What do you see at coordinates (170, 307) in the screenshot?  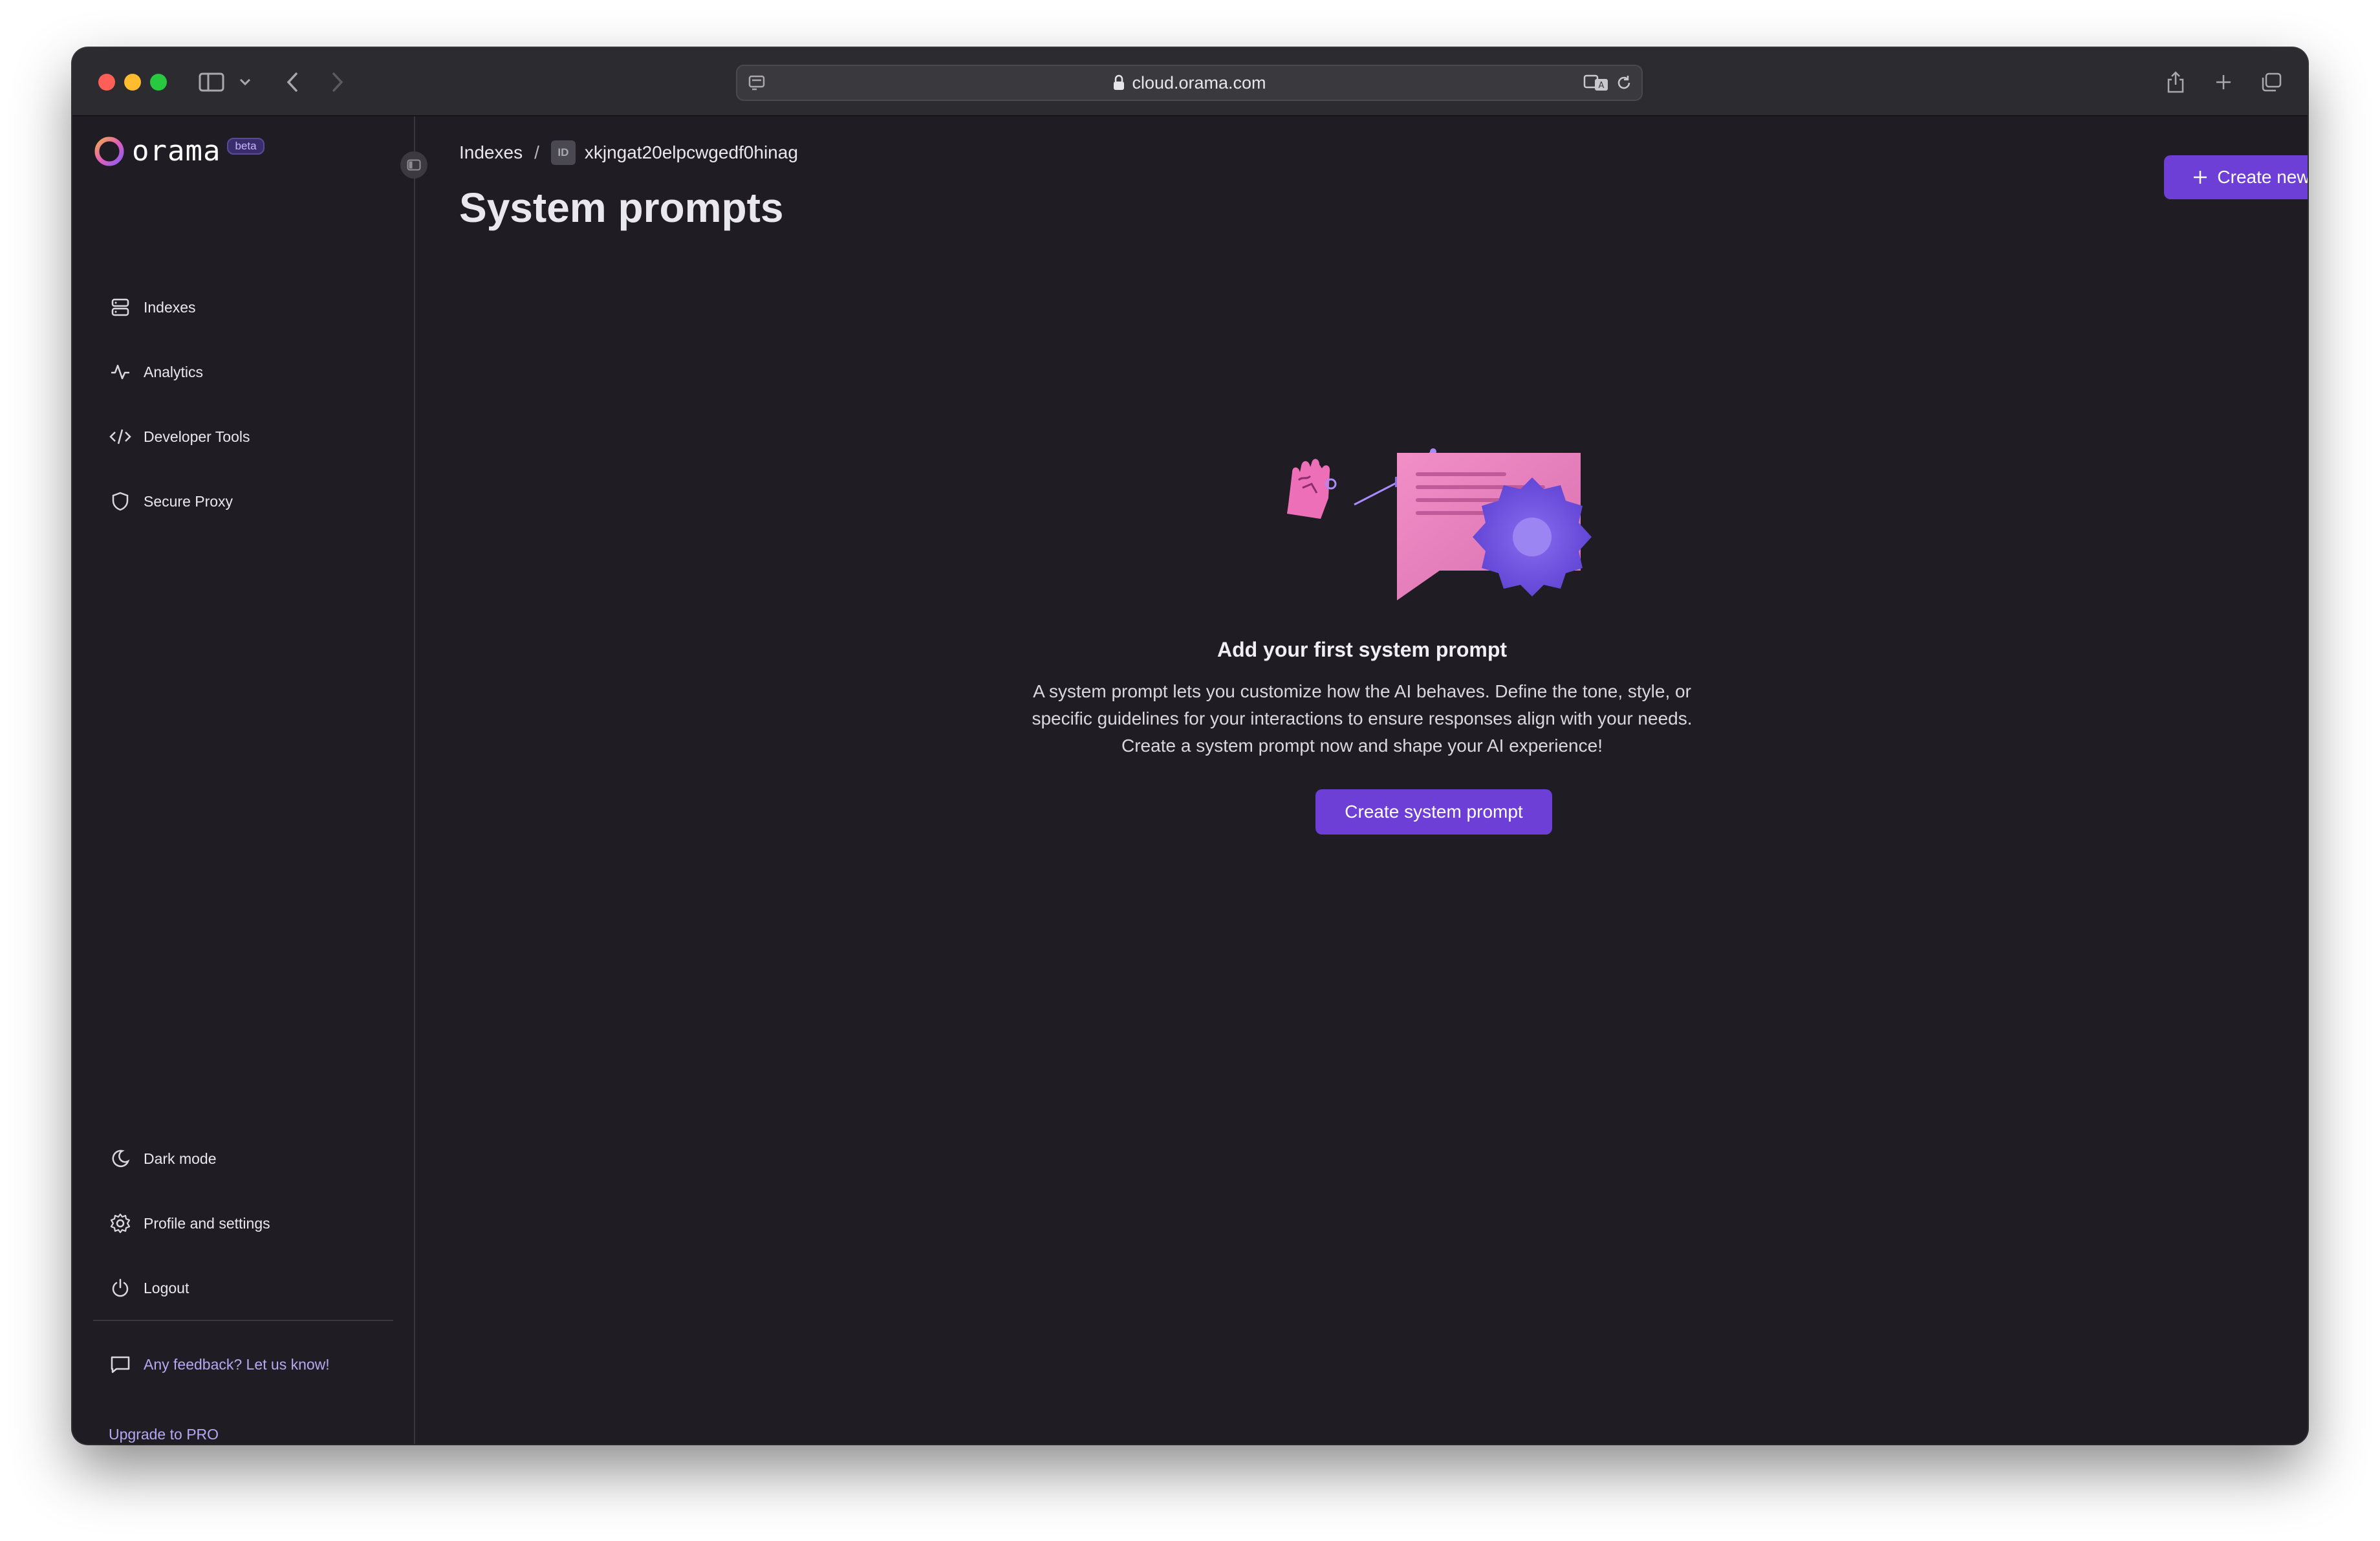 I see `sidebar-item-label: Indexes` at bounding box center [170, 307].